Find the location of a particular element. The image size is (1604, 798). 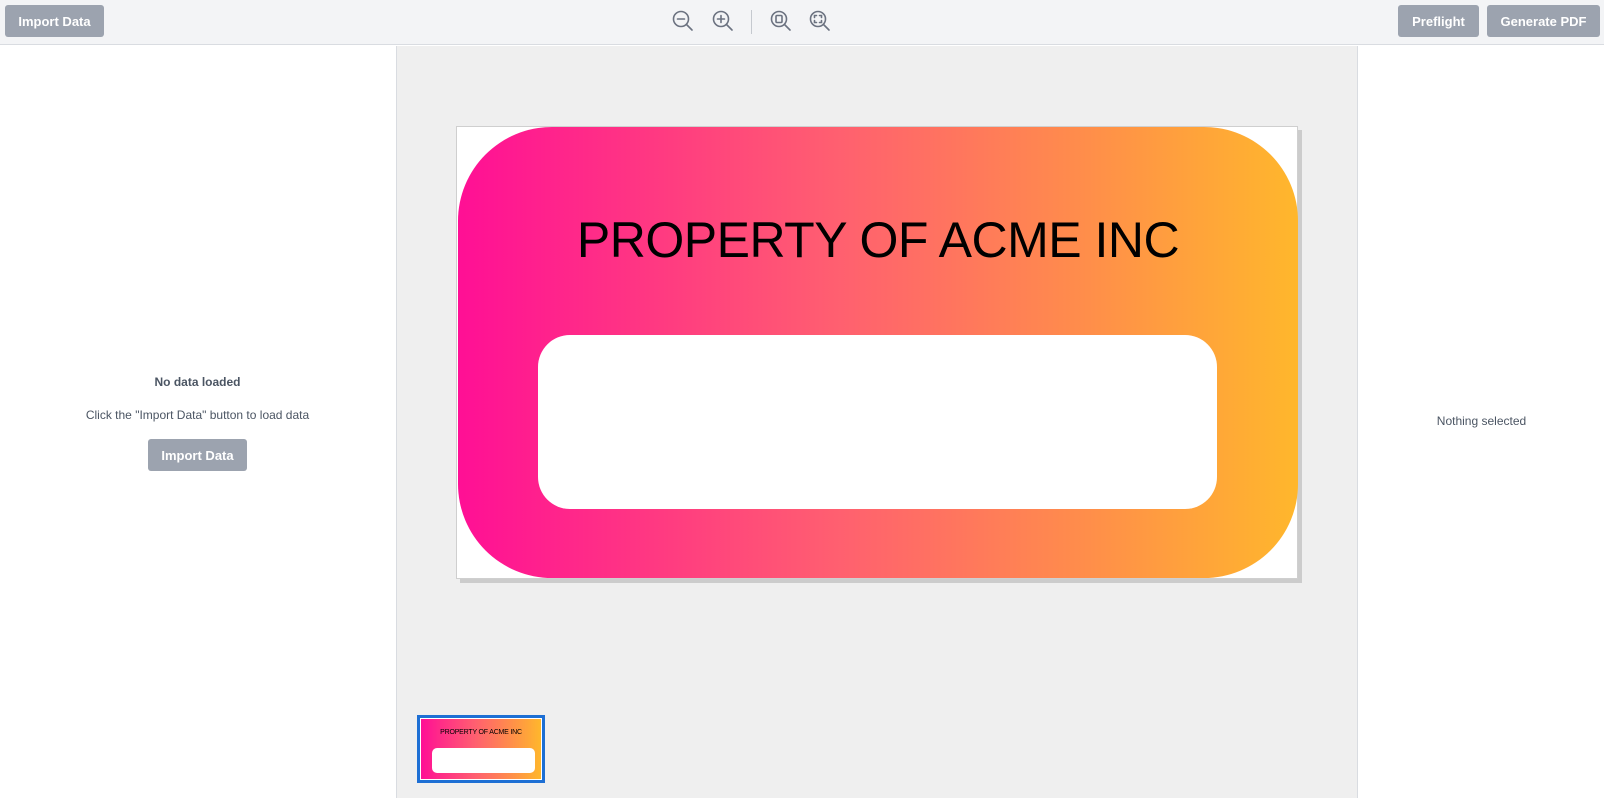

nothing-selected-text: Nothing selected is located at coordinates (1481, 421).